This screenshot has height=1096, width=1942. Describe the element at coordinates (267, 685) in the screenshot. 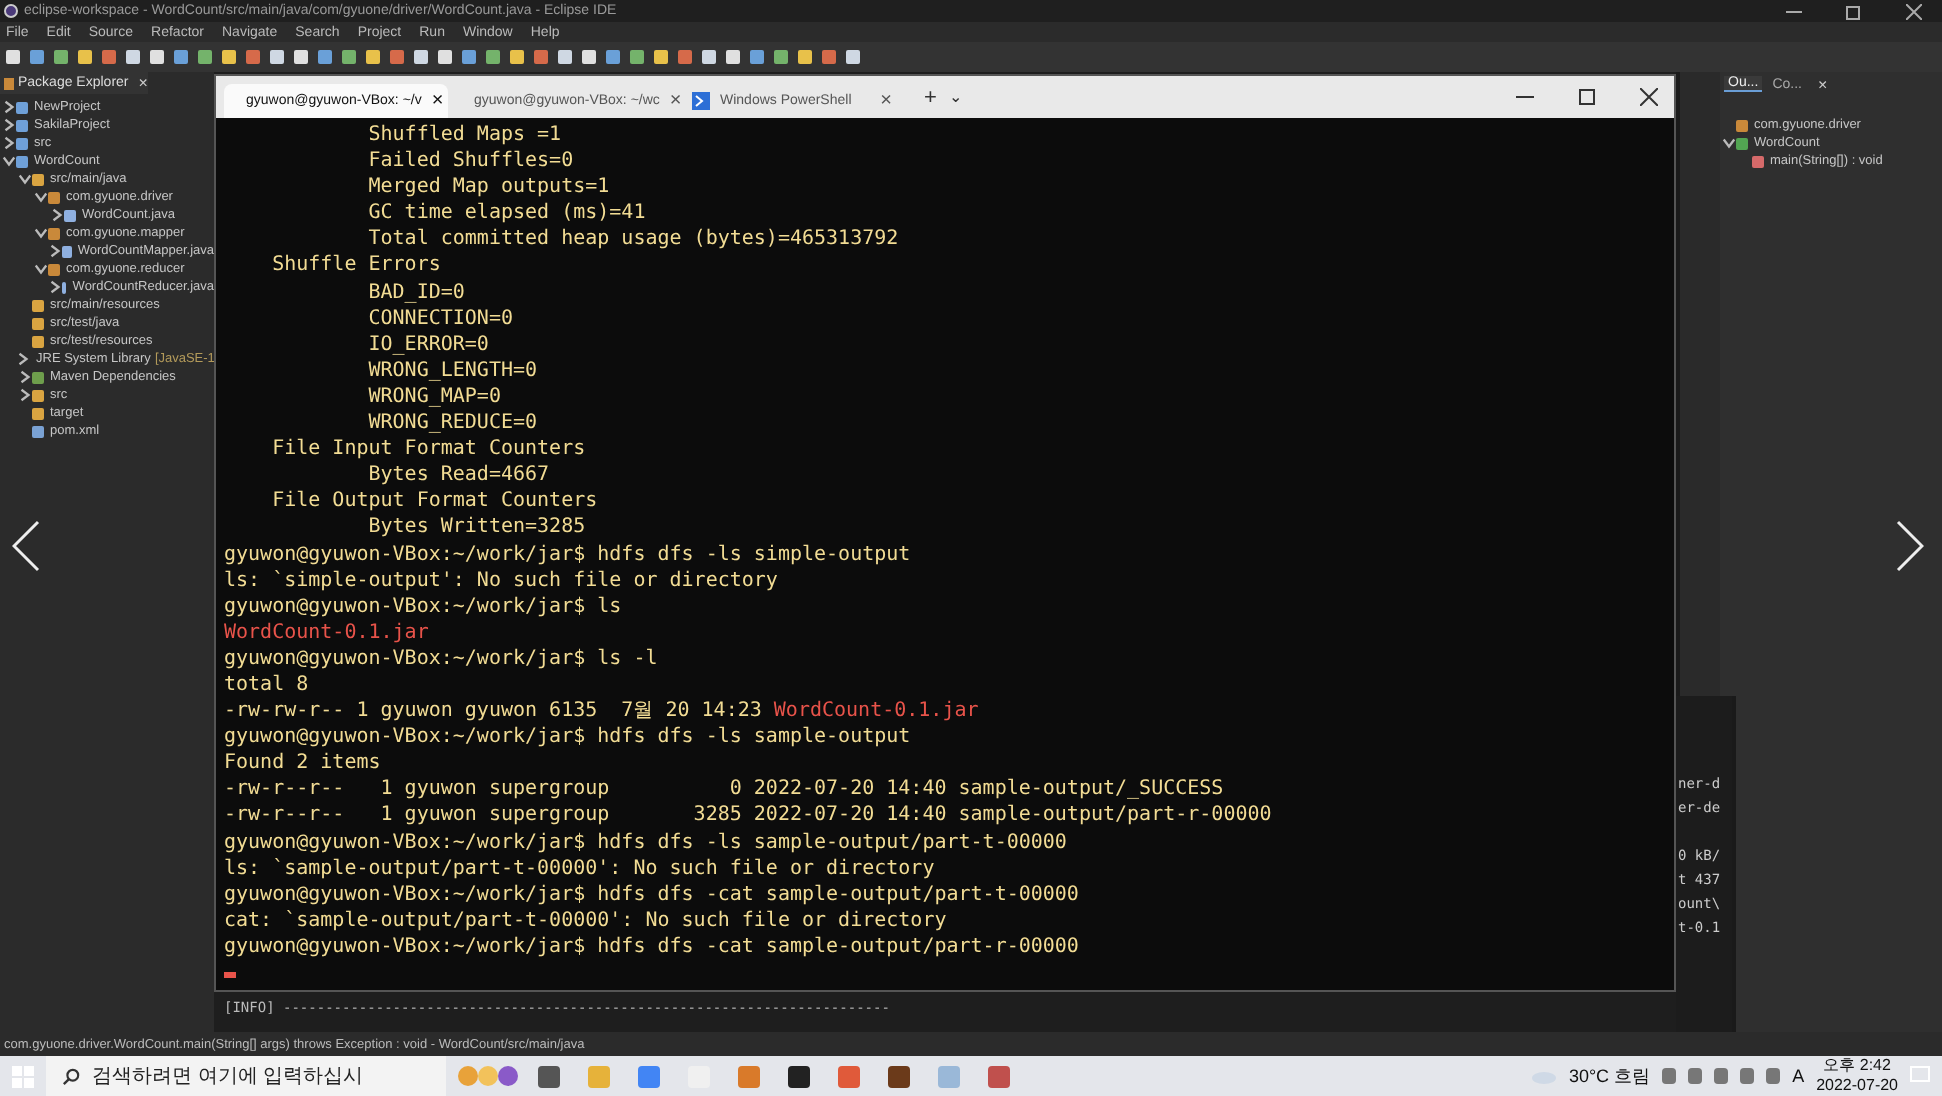

I see `terminal-line: total 8` at that location.